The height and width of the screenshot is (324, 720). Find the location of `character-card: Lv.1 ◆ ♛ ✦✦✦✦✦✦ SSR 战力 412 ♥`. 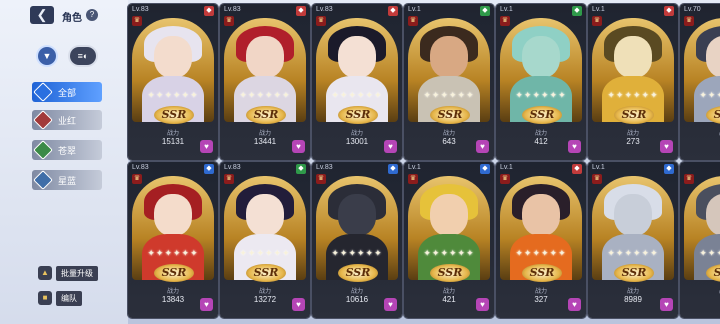

character-card: Lv.1 ◆ ♛ ✦✦✦✦✦✦ SSR 战力 412 ♥ is located at coordinates (541, 82).